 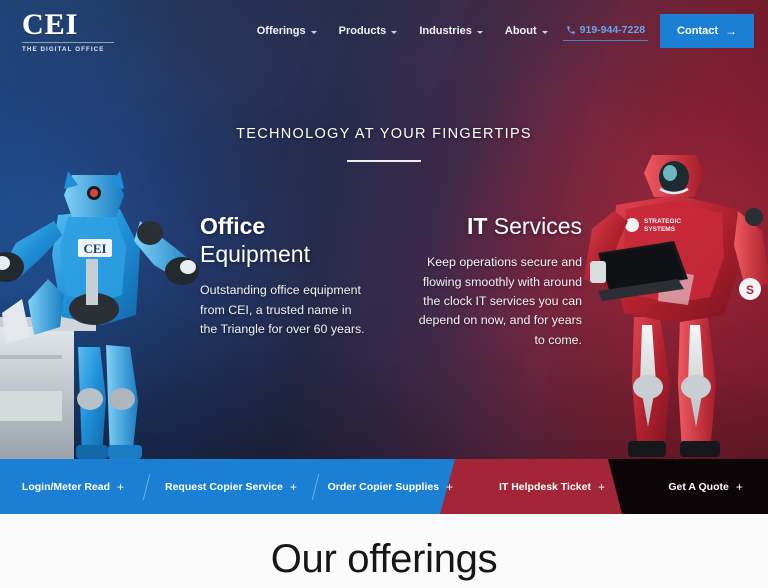 I want to click on nav-label: Products, so click(x=362, y=31).